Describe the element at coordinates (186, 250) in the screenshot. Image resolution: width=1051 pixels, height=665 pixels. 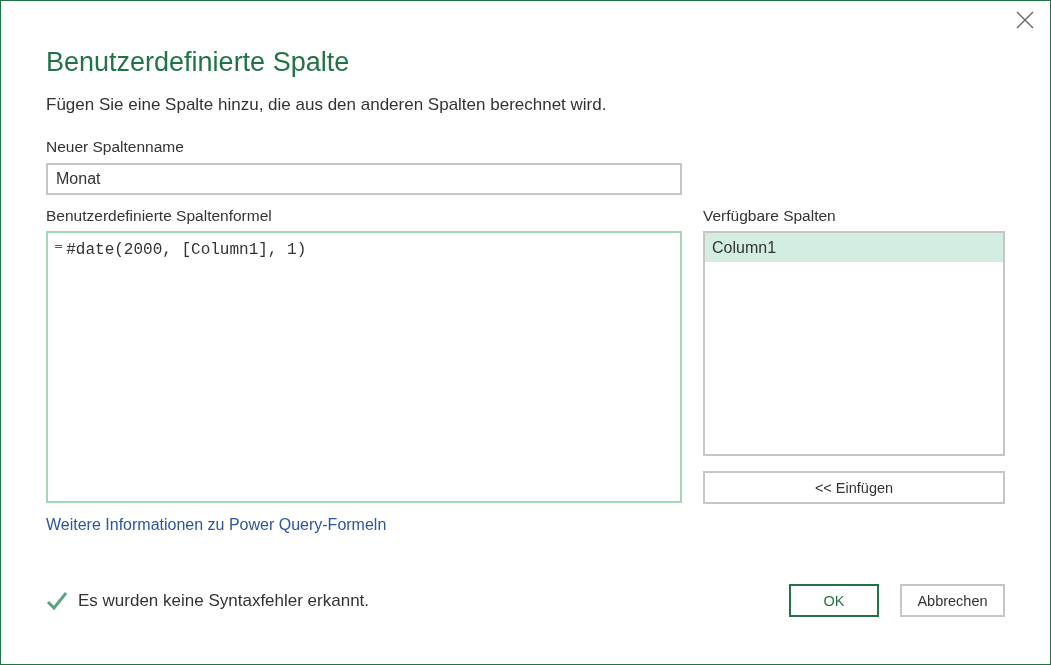
I see `formula-text: #date(2000, [Column1], 1)` at that location.